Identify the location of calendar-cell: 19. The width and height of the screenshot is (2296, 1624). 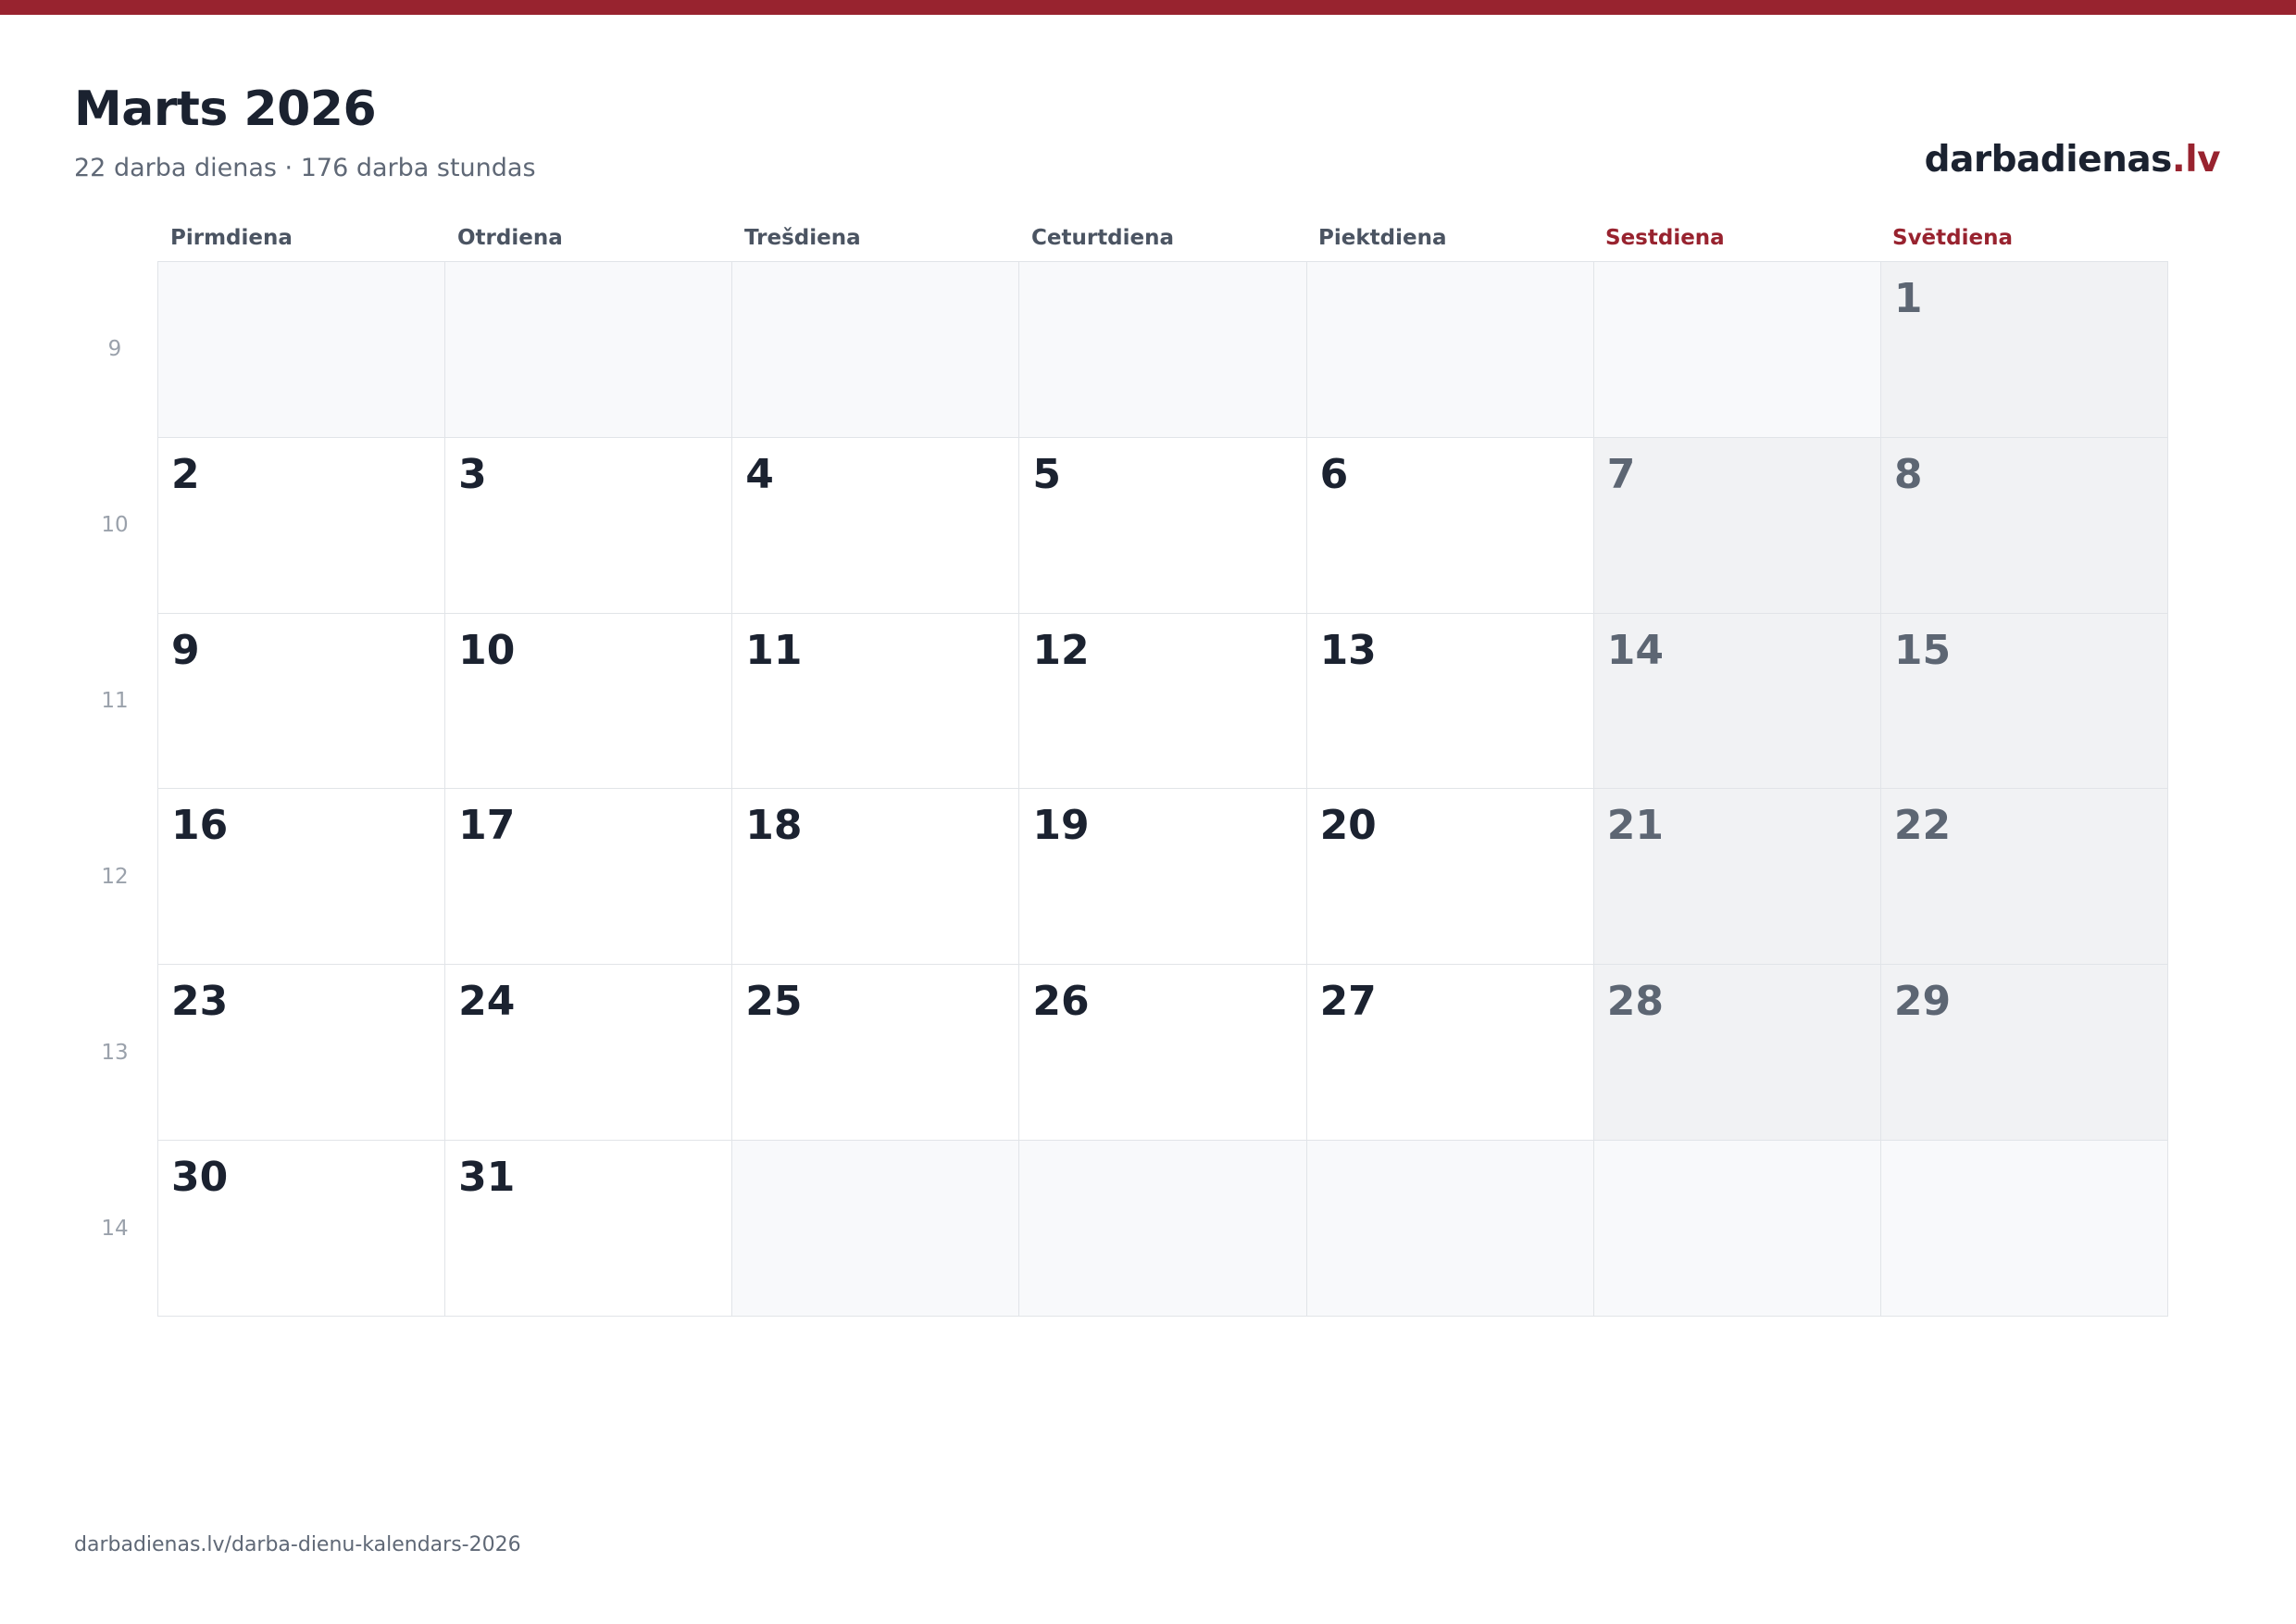
(1163, 877).